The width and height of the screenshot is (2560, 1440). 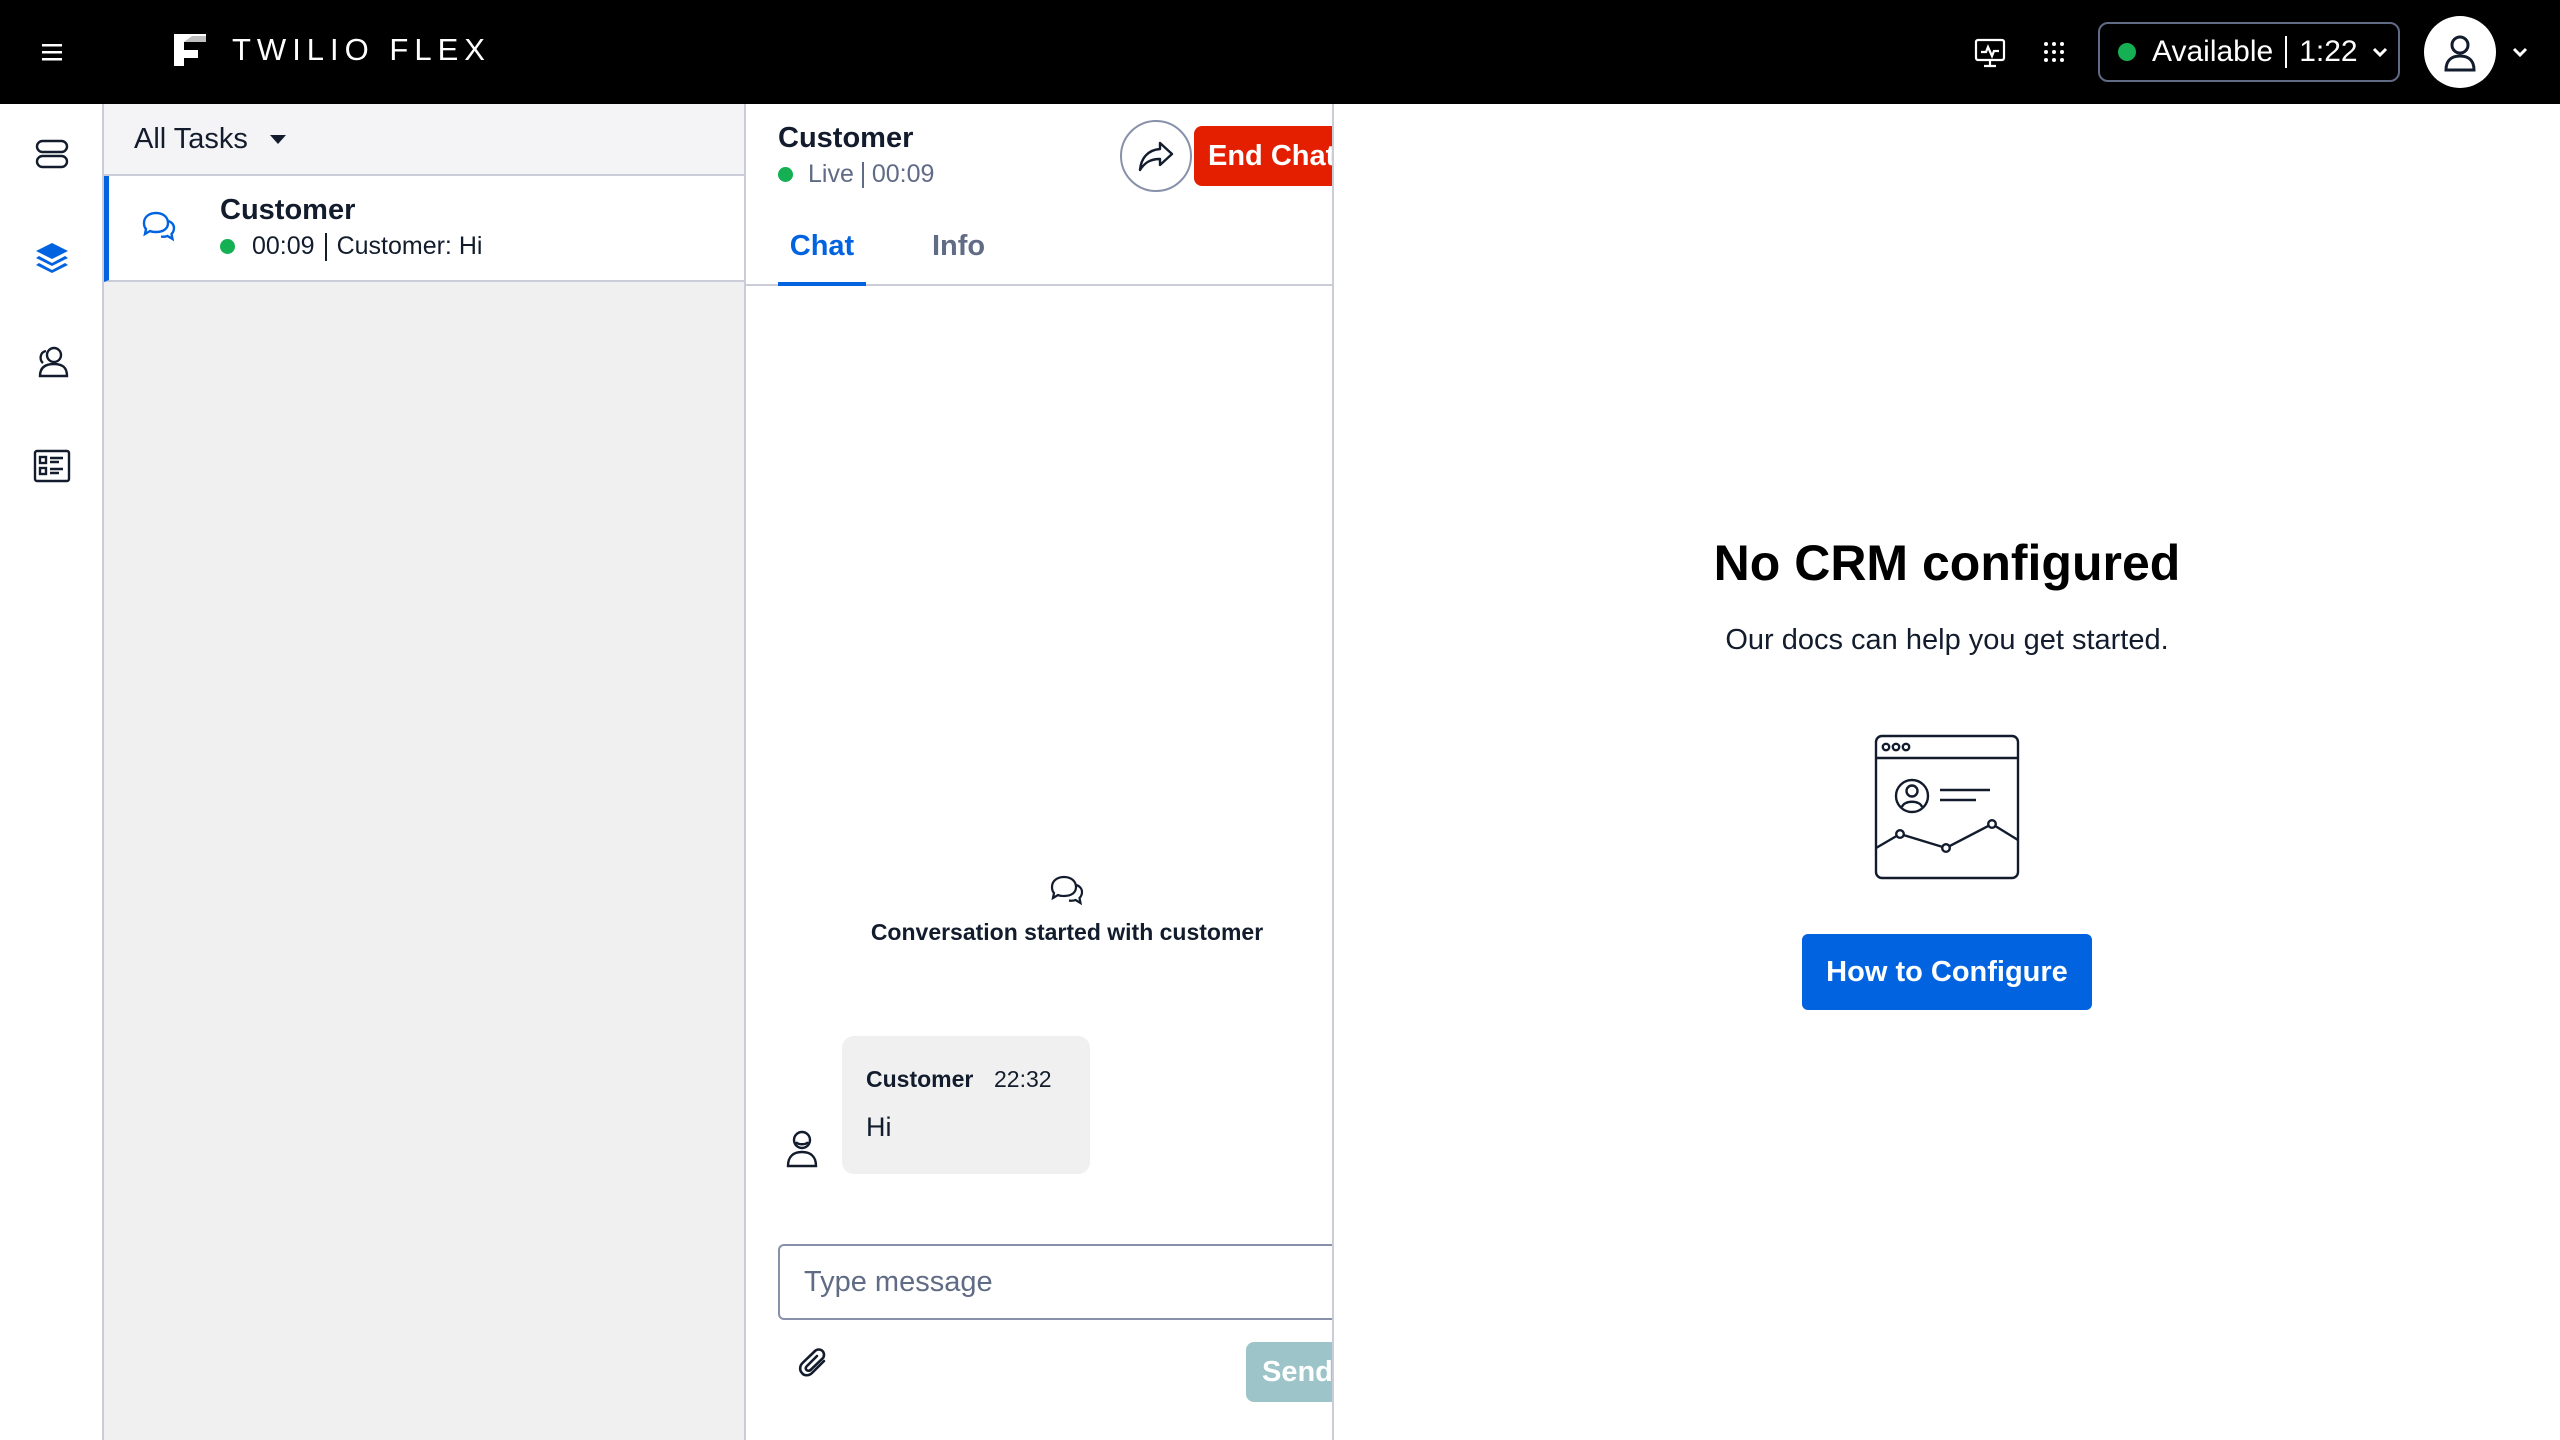 What do you see at coordinates (424, 229) in the screenshot?
I see `task-card: Customer 00:09 Customer: Hi` at bounding box center [424, 229].